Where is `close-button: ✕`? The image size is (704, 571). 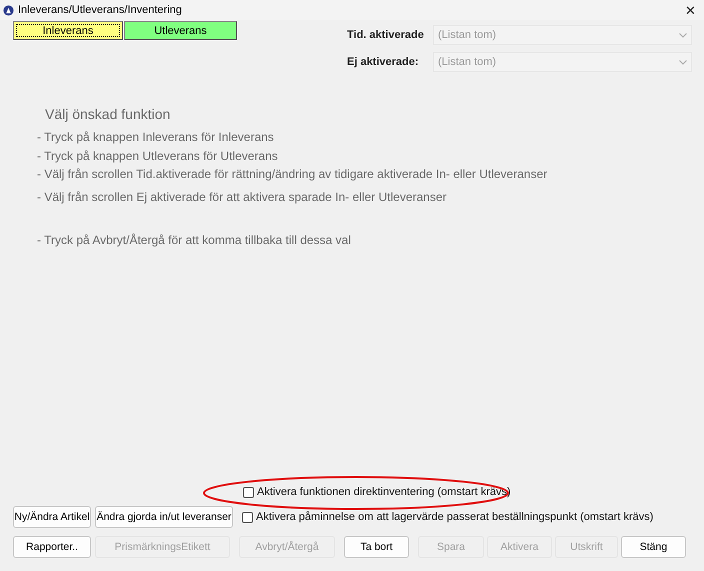 close-button: ✕ is located at coordinates (690, 10).